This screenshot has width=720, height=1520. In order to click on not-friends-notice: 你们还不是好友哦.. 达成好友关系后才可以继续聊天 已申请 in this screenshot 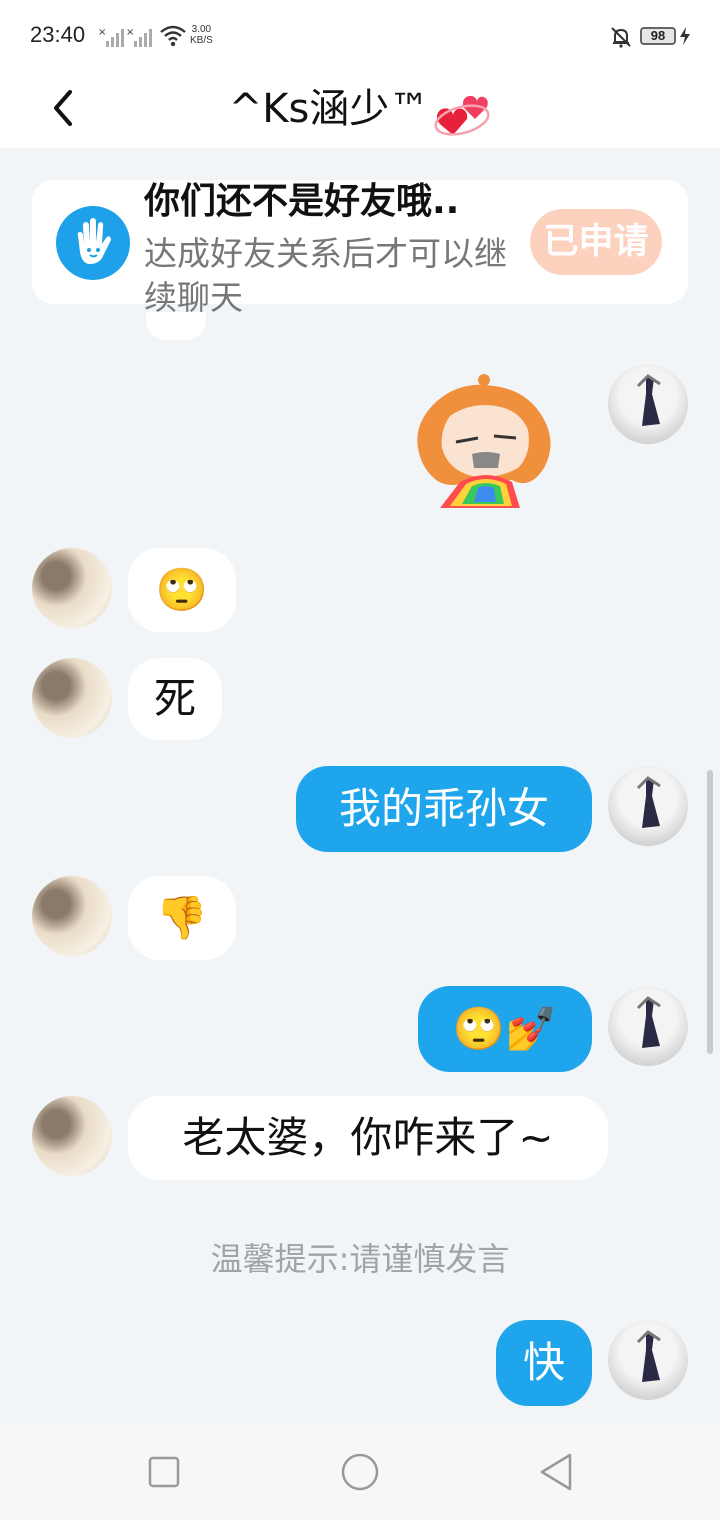, I will do `click(360, 248)`.